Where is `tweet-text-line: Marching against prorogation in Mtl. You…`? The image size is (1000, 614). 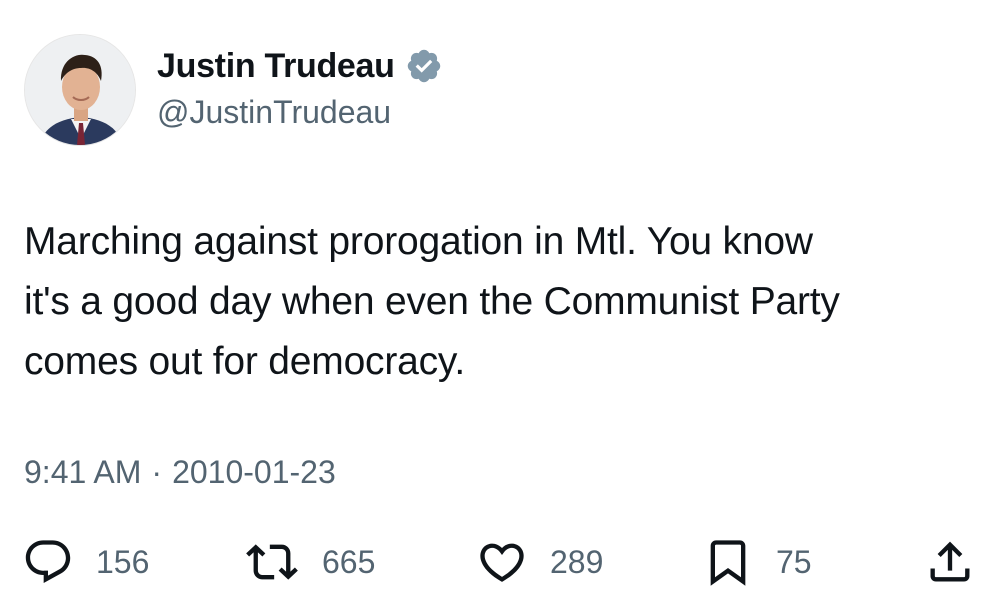
tweet-text-line: Marching against prorogation in Mtl. You… is located at coordinates (418, 241).